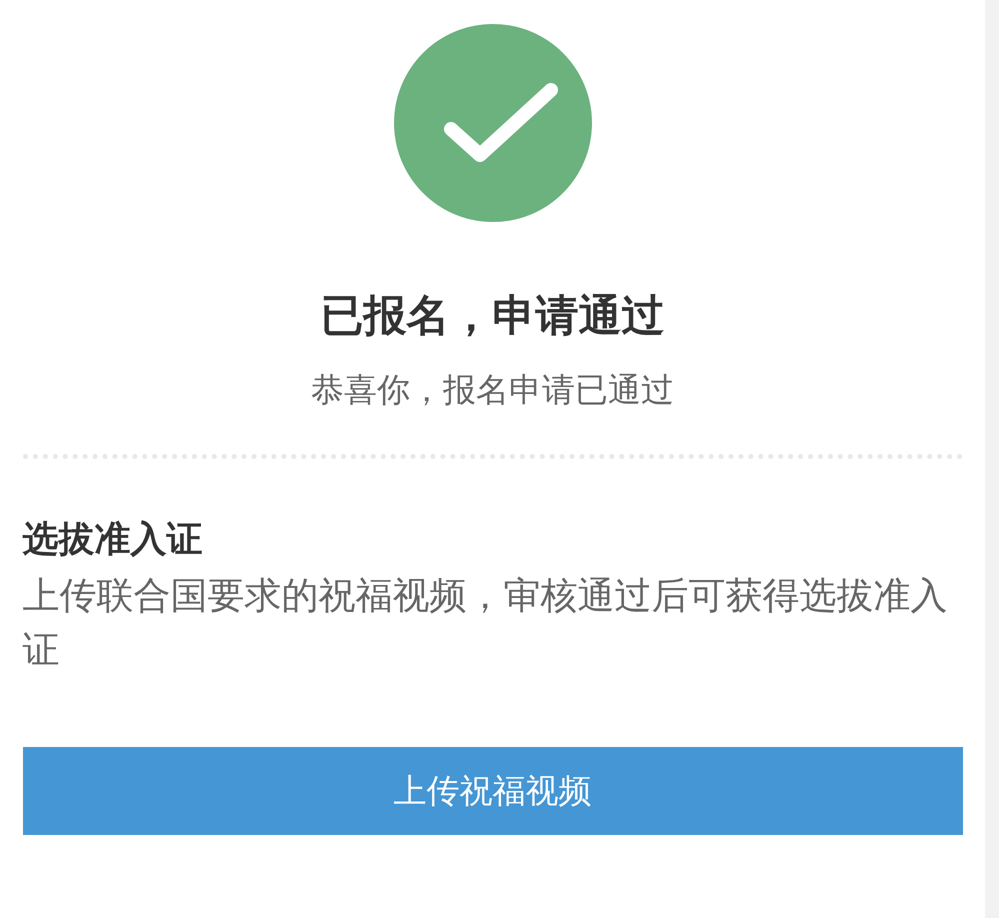 This screenshot has height=918, width=999. What do you see at coordinates (485, 623) in the screenshot?
I see `section-description: 上传联合国要求的祝福视频，审核通过后可获得选拔准入证` at bounding box center [485, 623].